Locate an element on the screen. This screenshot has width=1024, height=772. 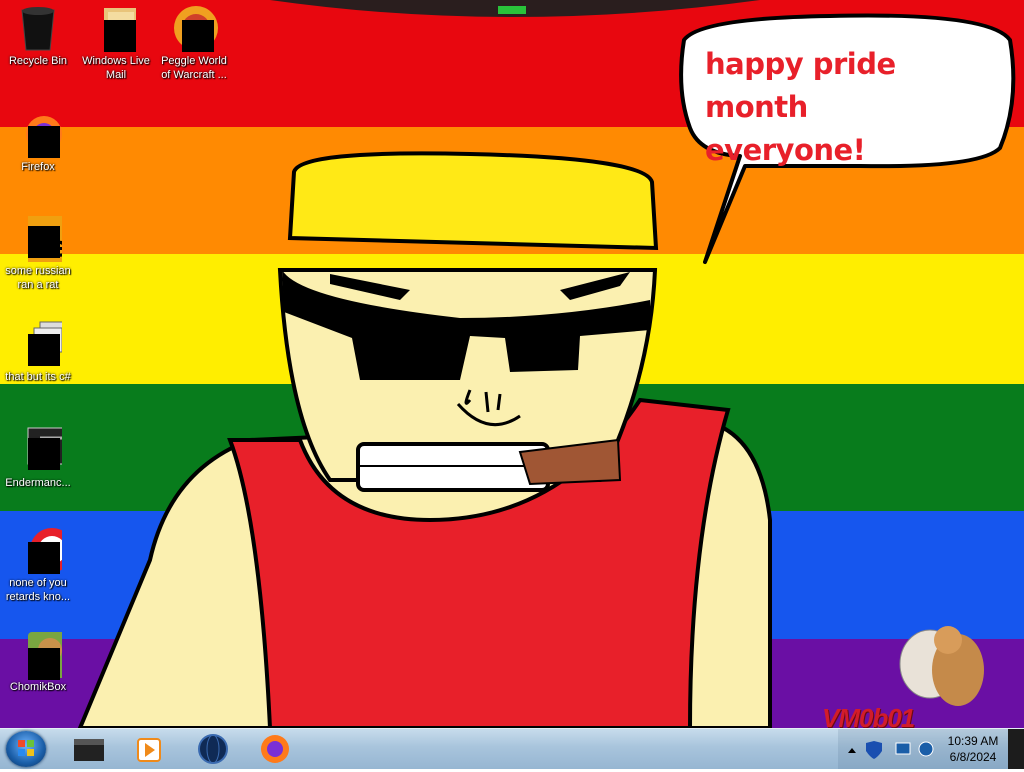
program-icon is located at coordinates (45, 450).